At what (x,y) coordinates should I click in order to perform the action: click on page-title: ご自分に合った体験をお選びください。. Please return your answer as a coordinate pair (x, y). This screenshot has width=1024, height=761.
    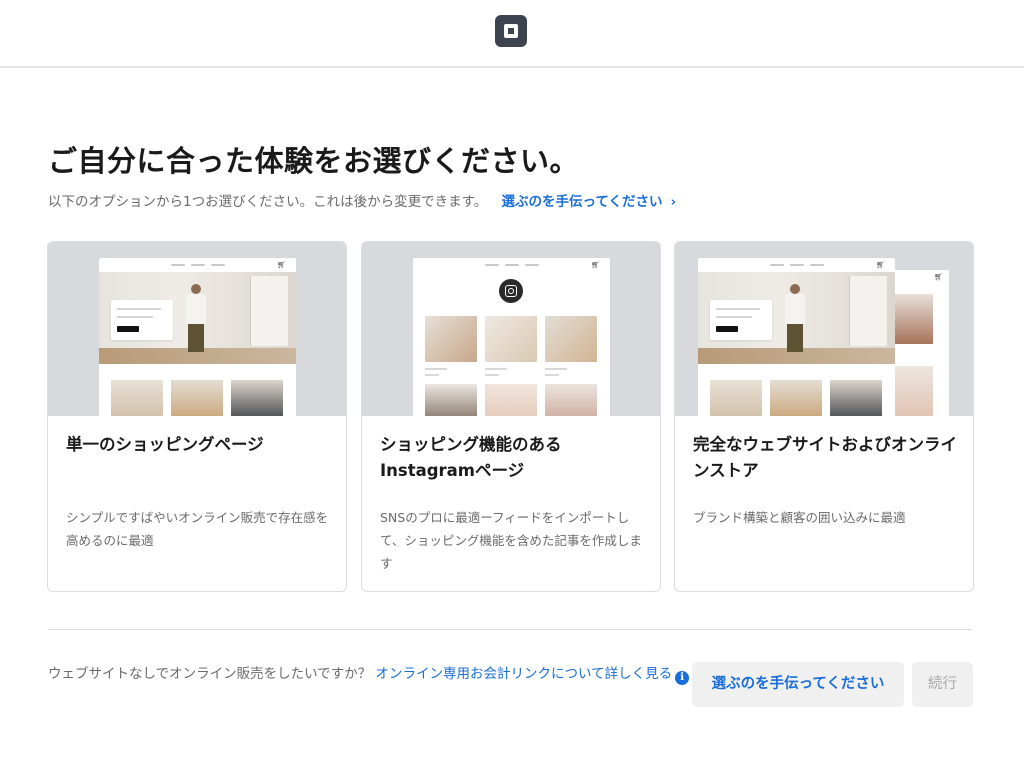
    Looking at the image, I should click on (314, 161).